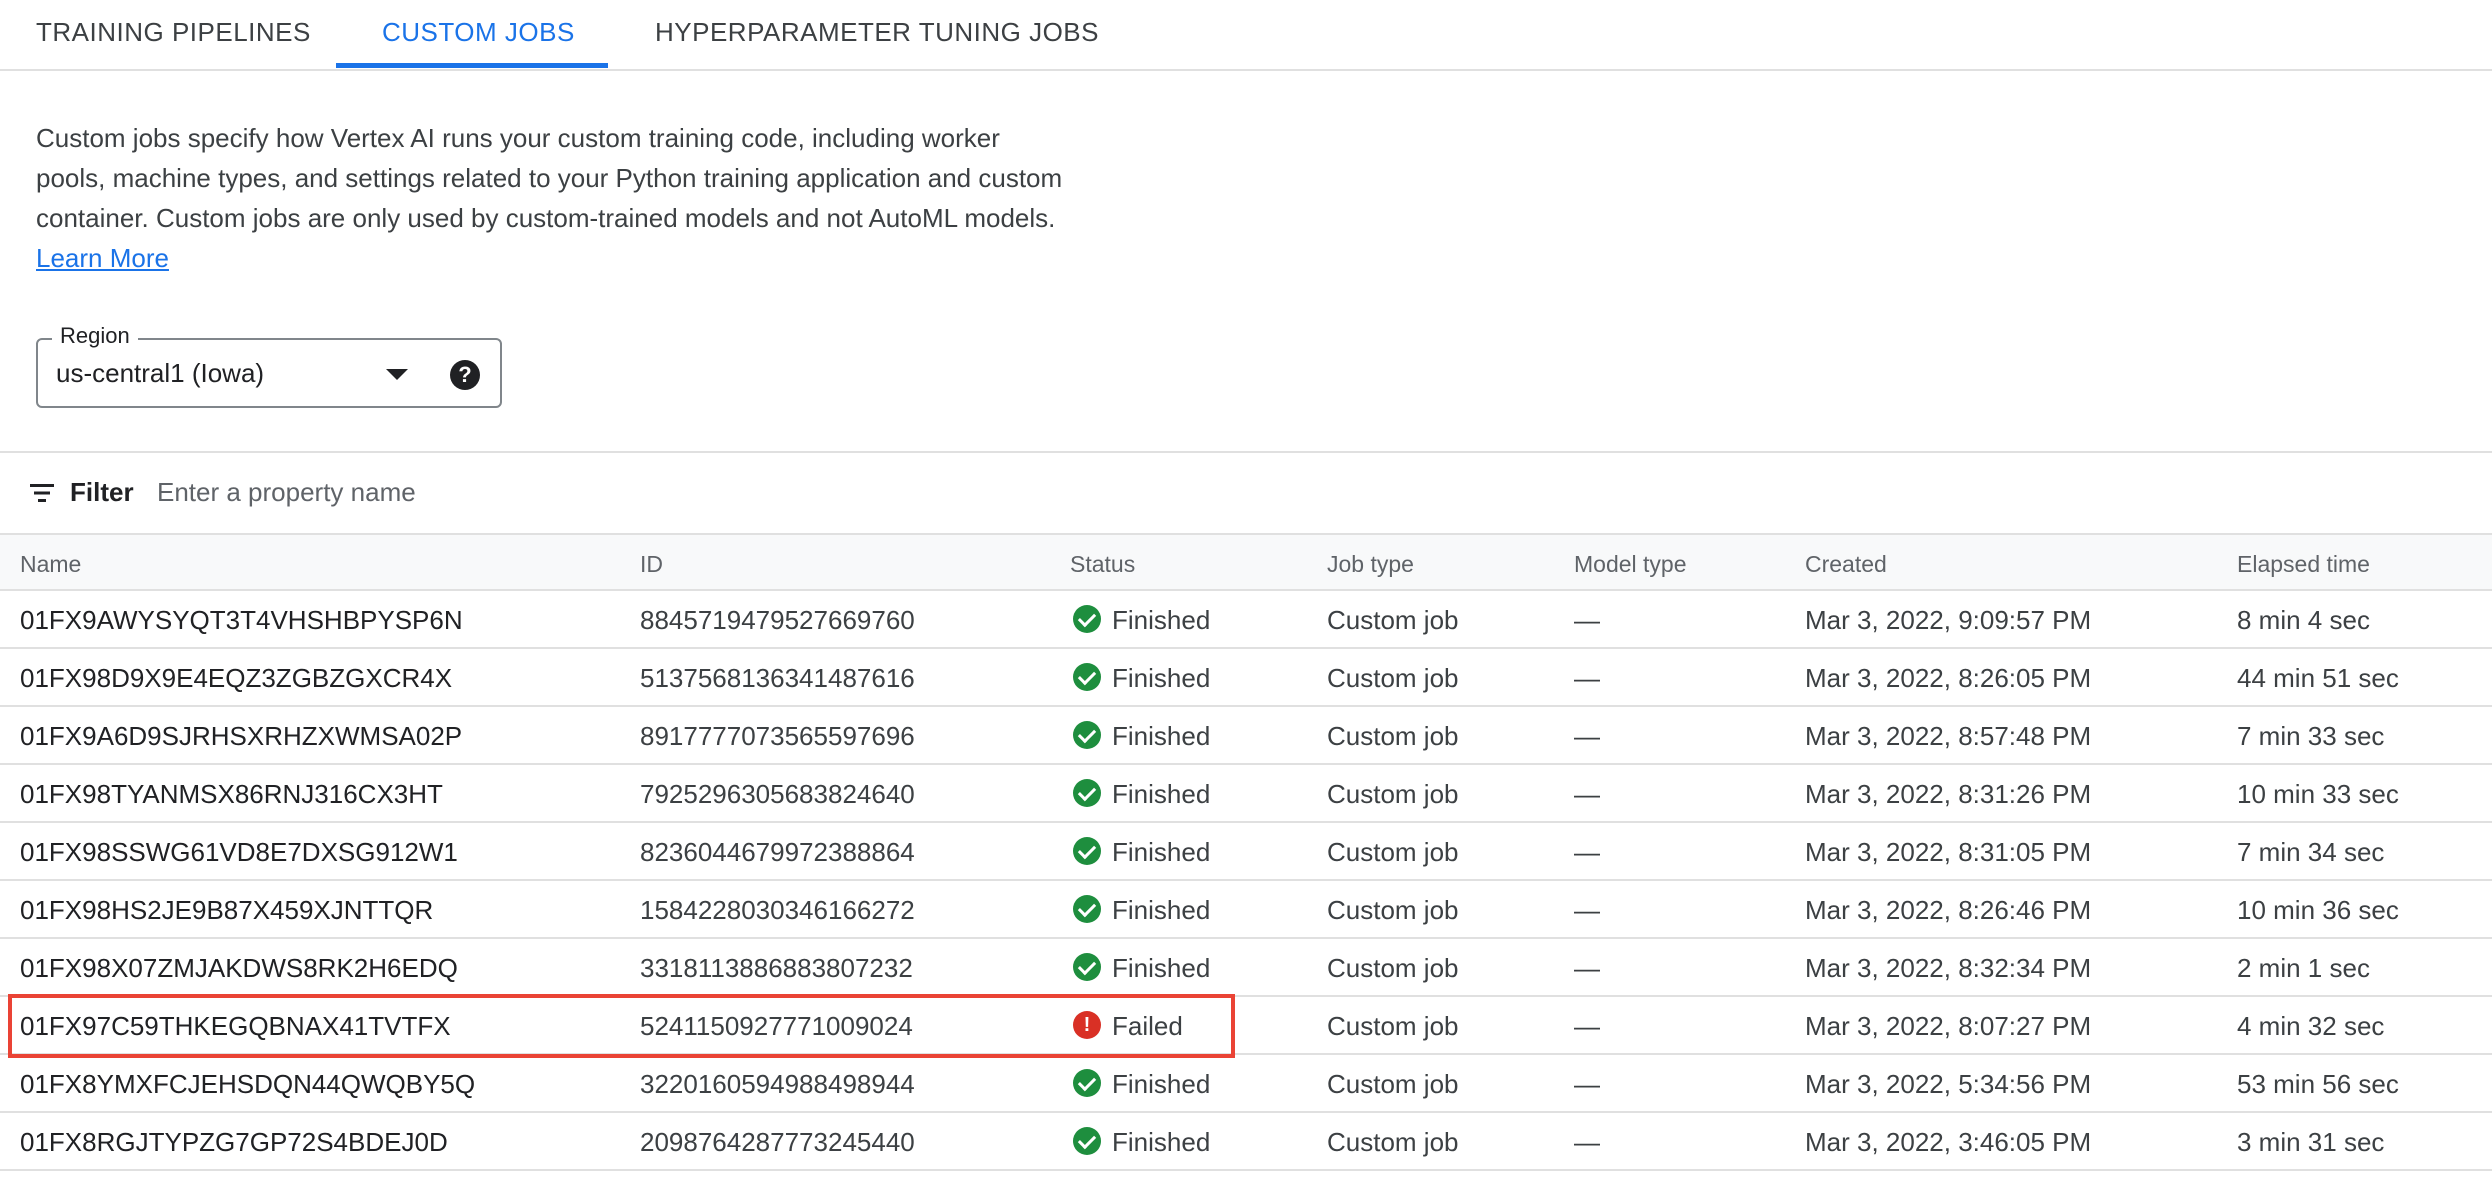 The width and height of the screenshot is (2492, 1184). What do you see at coordinates (269, 365) in the screenshot?
I see `region-select: Region us-central1 (Iowa) ?` at bounding box center [269, 365].